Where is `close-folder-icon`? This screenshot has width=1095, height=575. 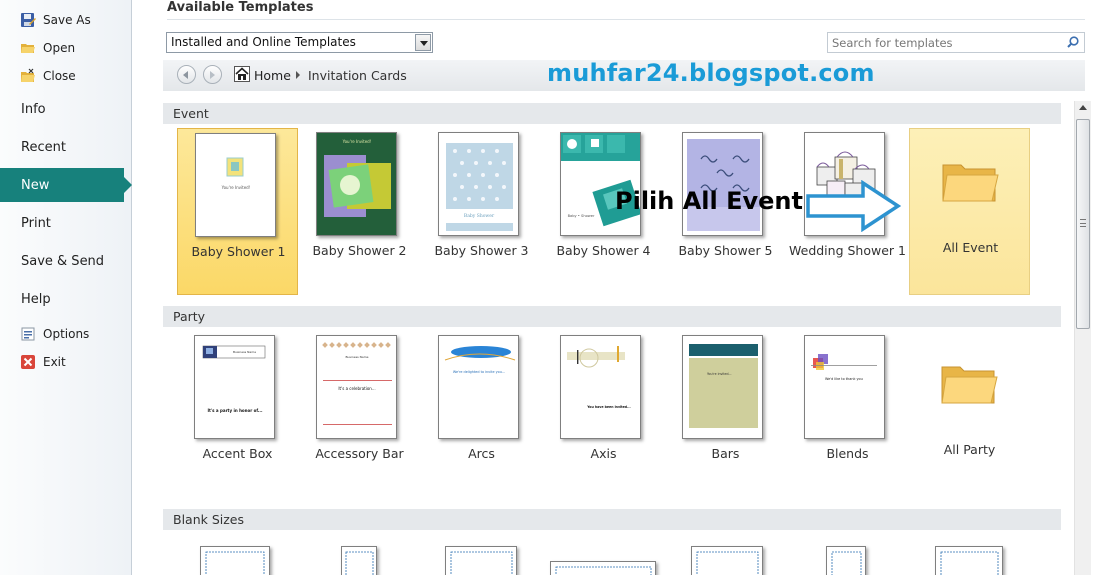
close-folder-icon is located at coordinates (28, 76).